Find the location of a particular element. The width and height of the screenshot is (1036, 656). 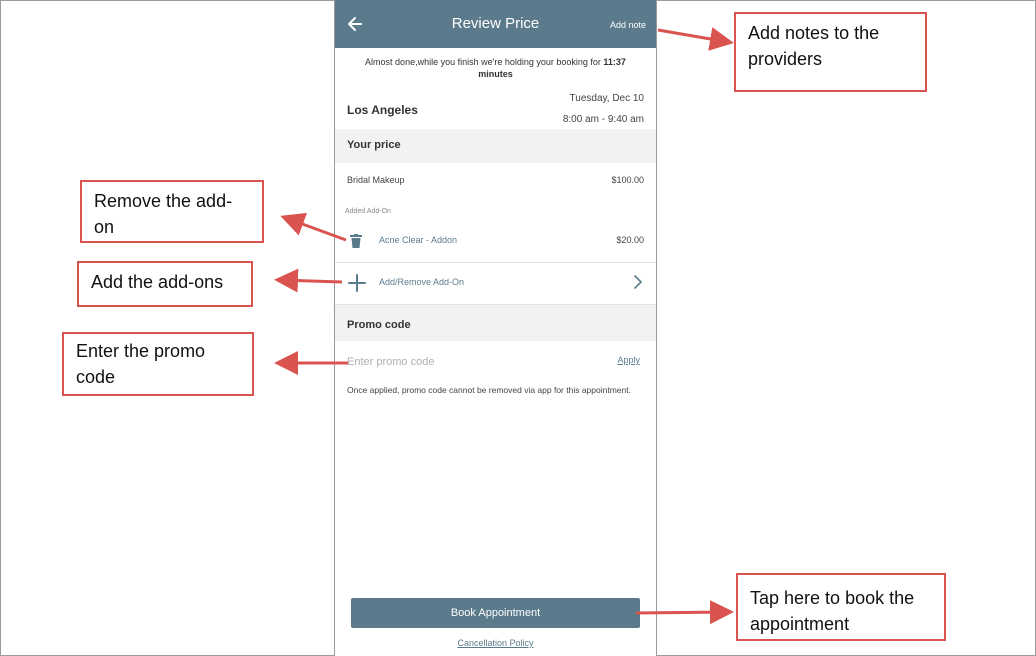

chevron-right-icon is located at coordinates (638, 283).